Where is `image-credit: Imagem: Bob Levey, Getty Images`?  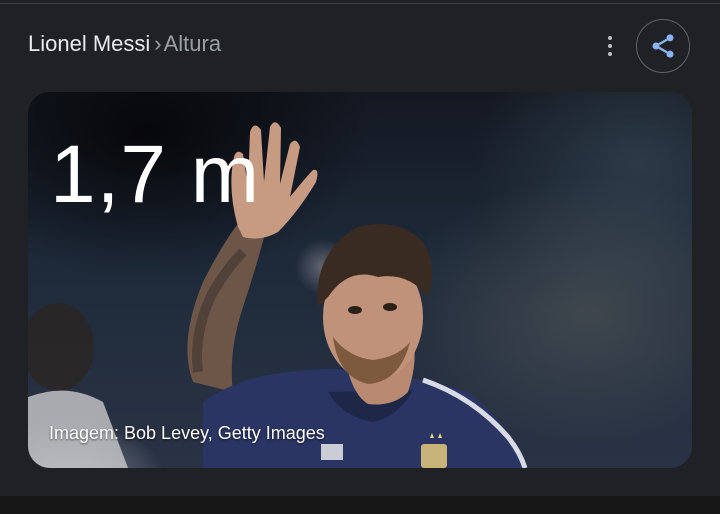
image-credit: Imagem: Bob Levey, Getty Images is located at coordinates (187, 433).